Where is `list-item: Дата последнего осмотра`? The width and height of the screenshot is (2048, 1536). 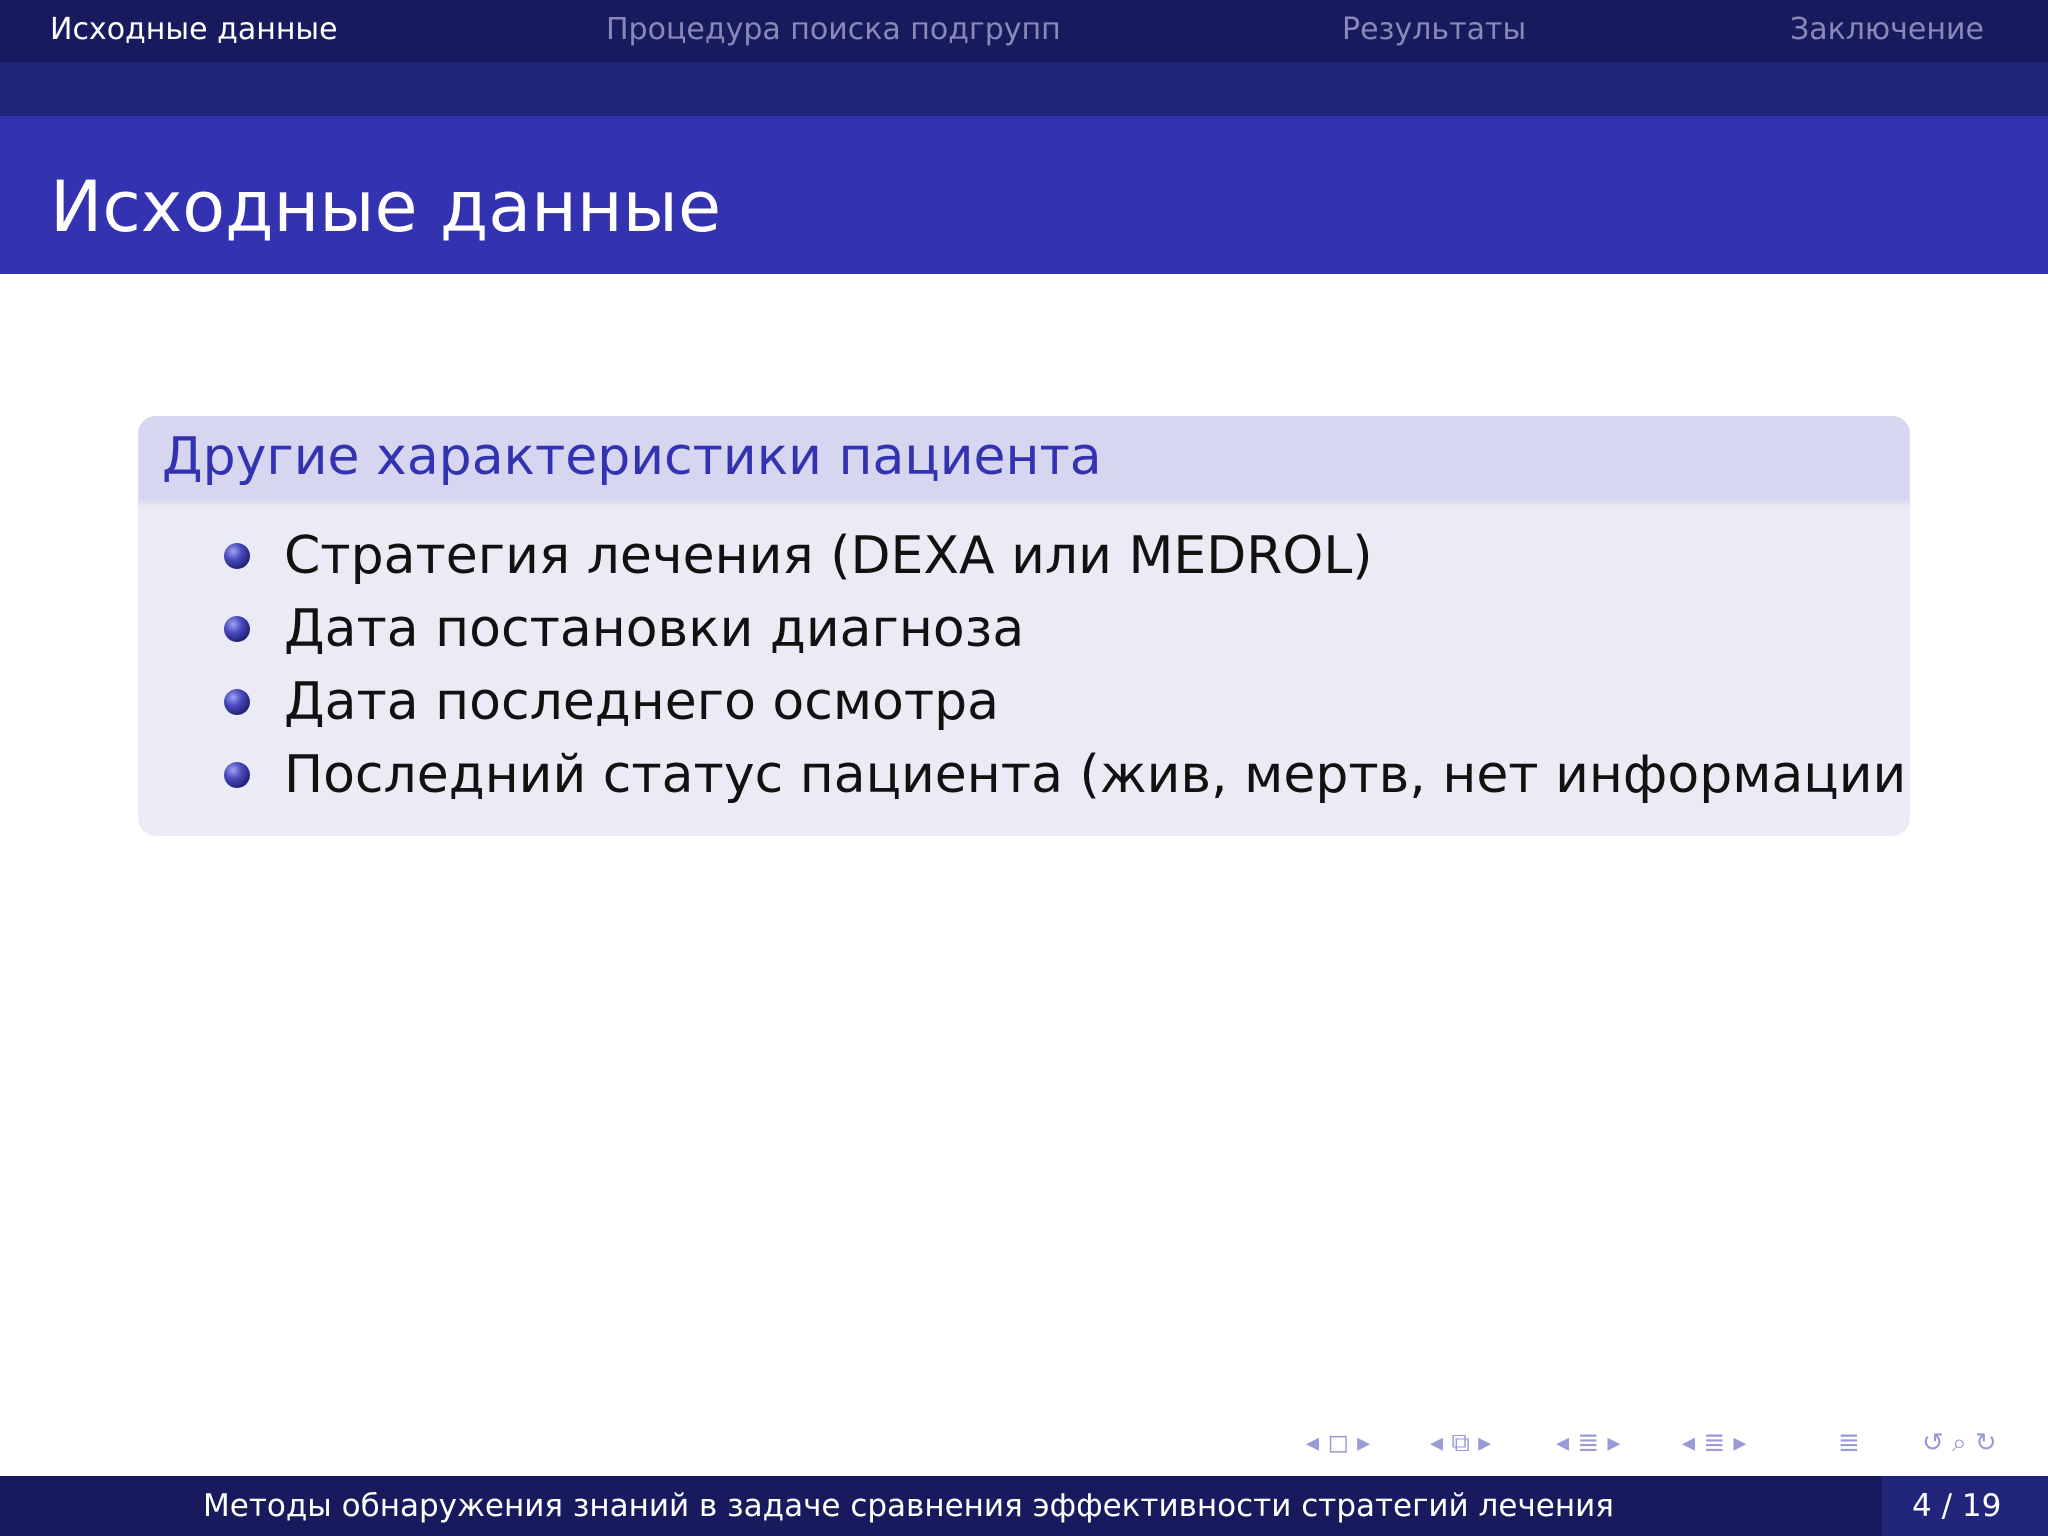
list-item: Дата последнего осмотра is located at coordinates (1024, 702).